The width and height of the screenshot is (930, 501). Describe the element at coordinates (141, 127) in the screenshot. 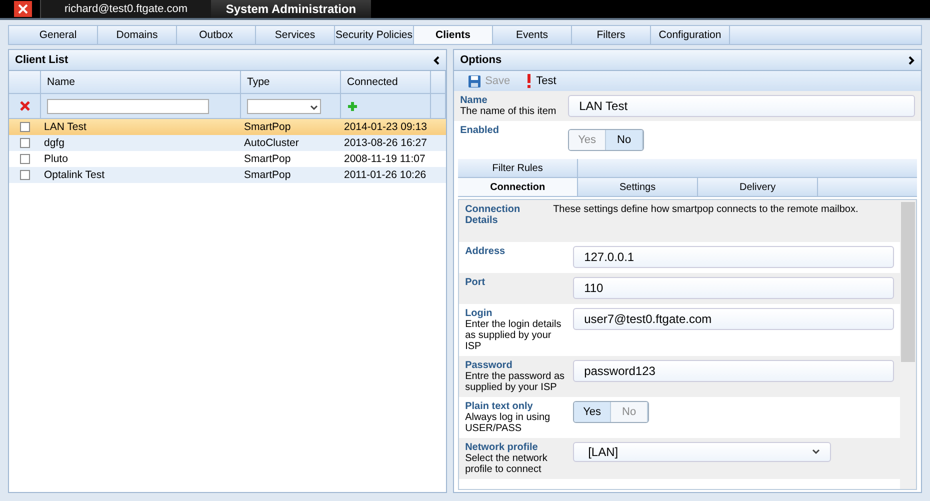

I see `table-cell: LAN Test` at that location.